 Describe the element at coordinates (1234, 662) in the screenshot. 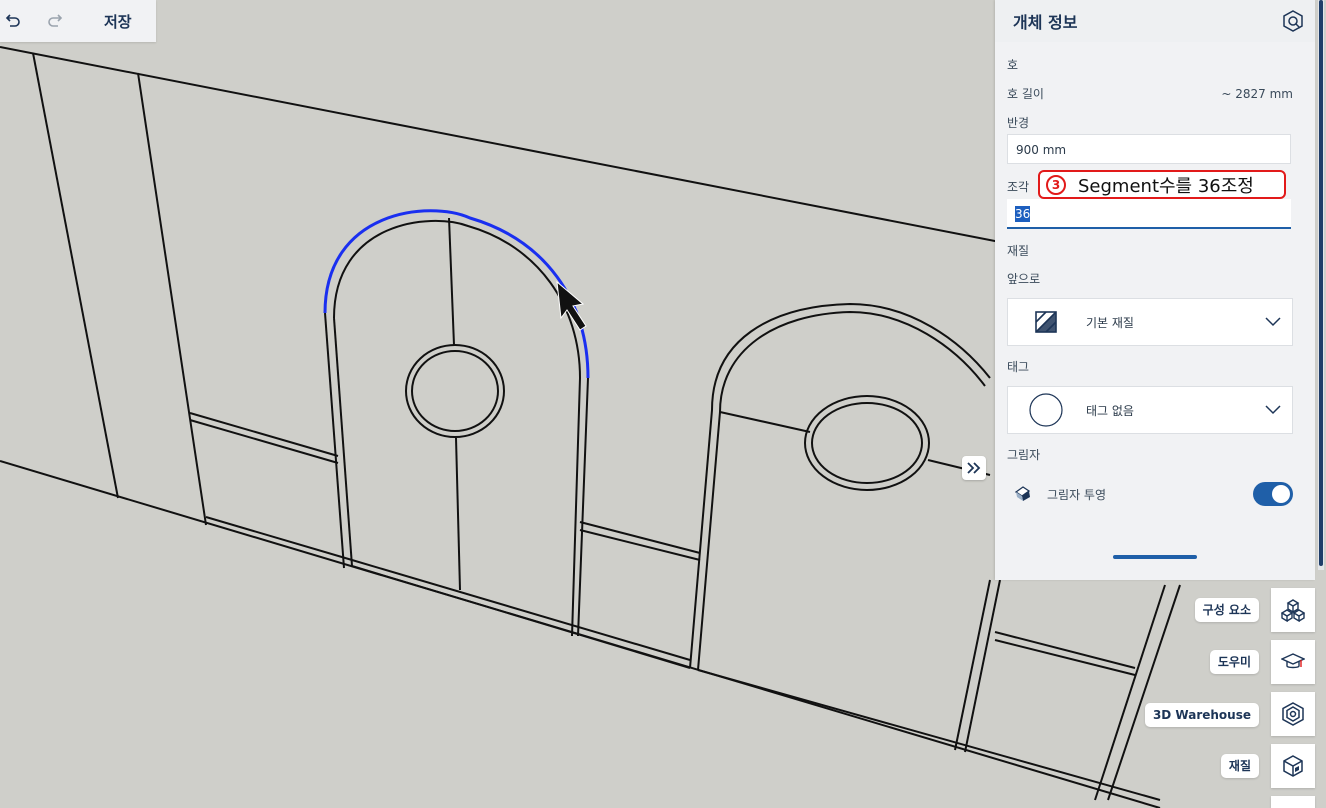

I see `instructor-label: 도우미` at that location.